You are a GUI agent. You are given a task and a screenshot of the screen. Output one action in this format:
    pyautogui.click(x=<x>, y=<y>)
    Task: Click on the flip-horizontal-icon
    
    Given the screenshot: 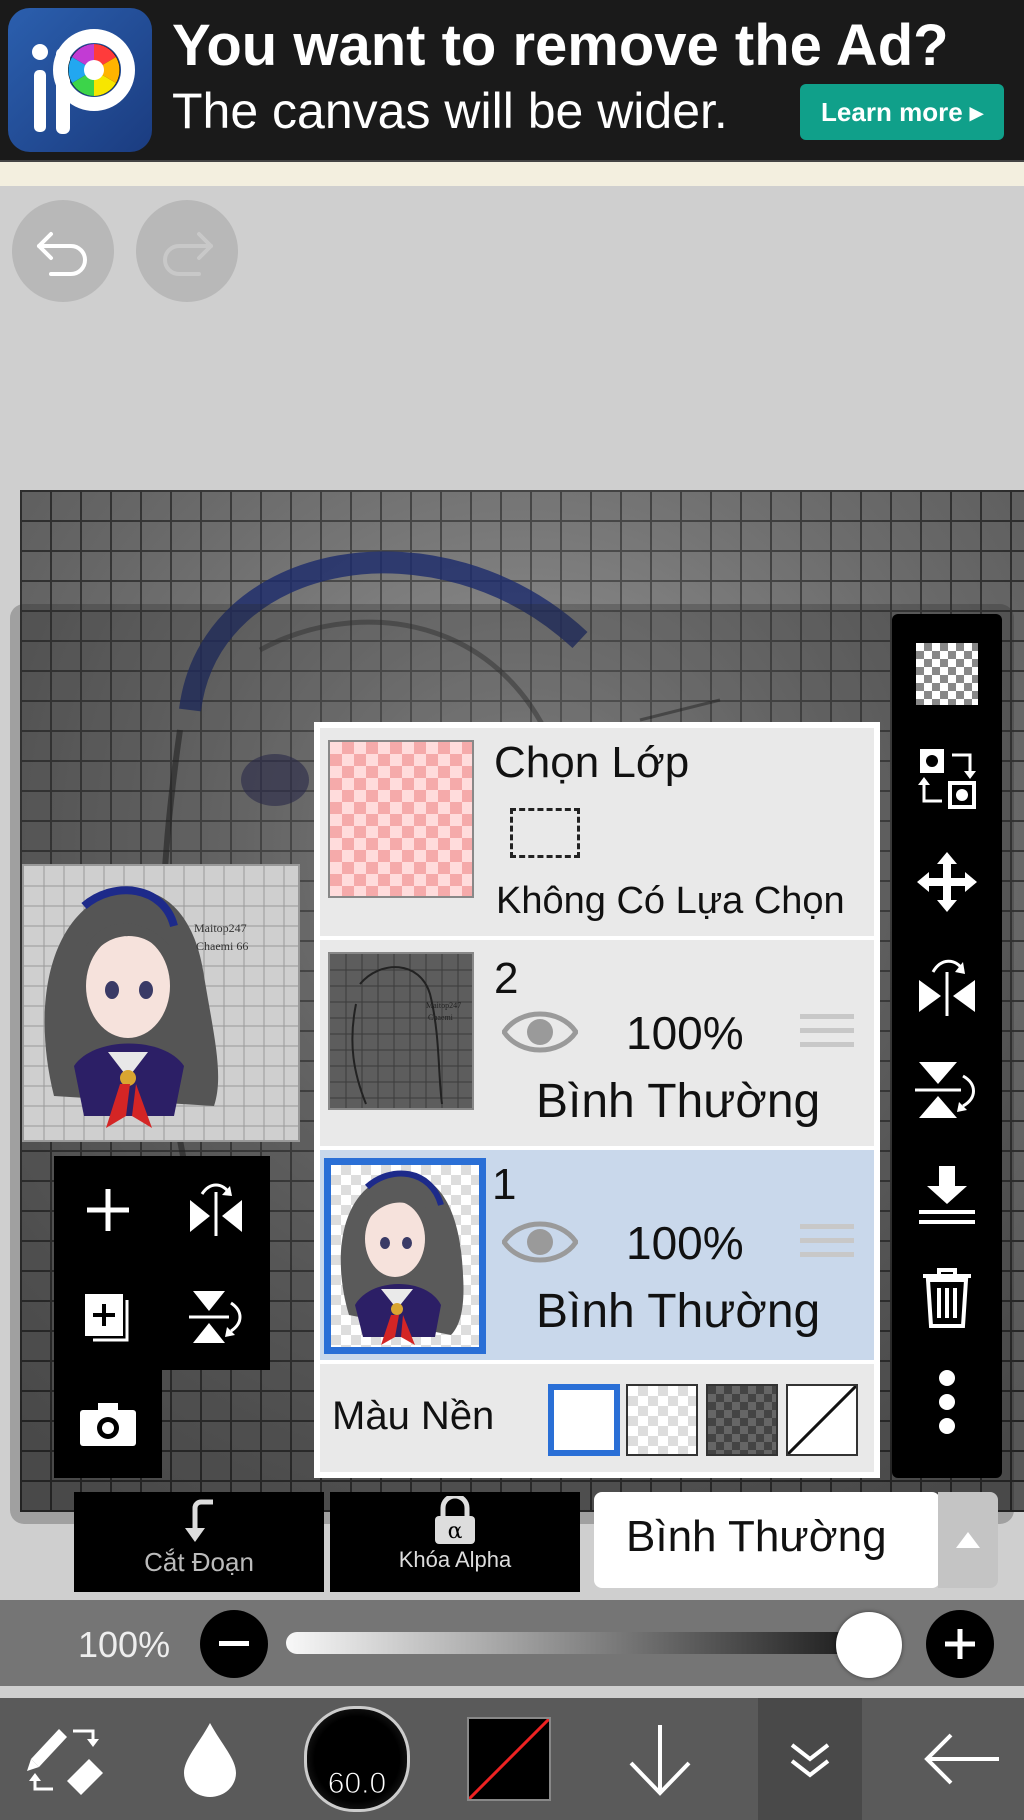 What is the action you would take?
    pyautogui.click(x=216, y=1209)
    